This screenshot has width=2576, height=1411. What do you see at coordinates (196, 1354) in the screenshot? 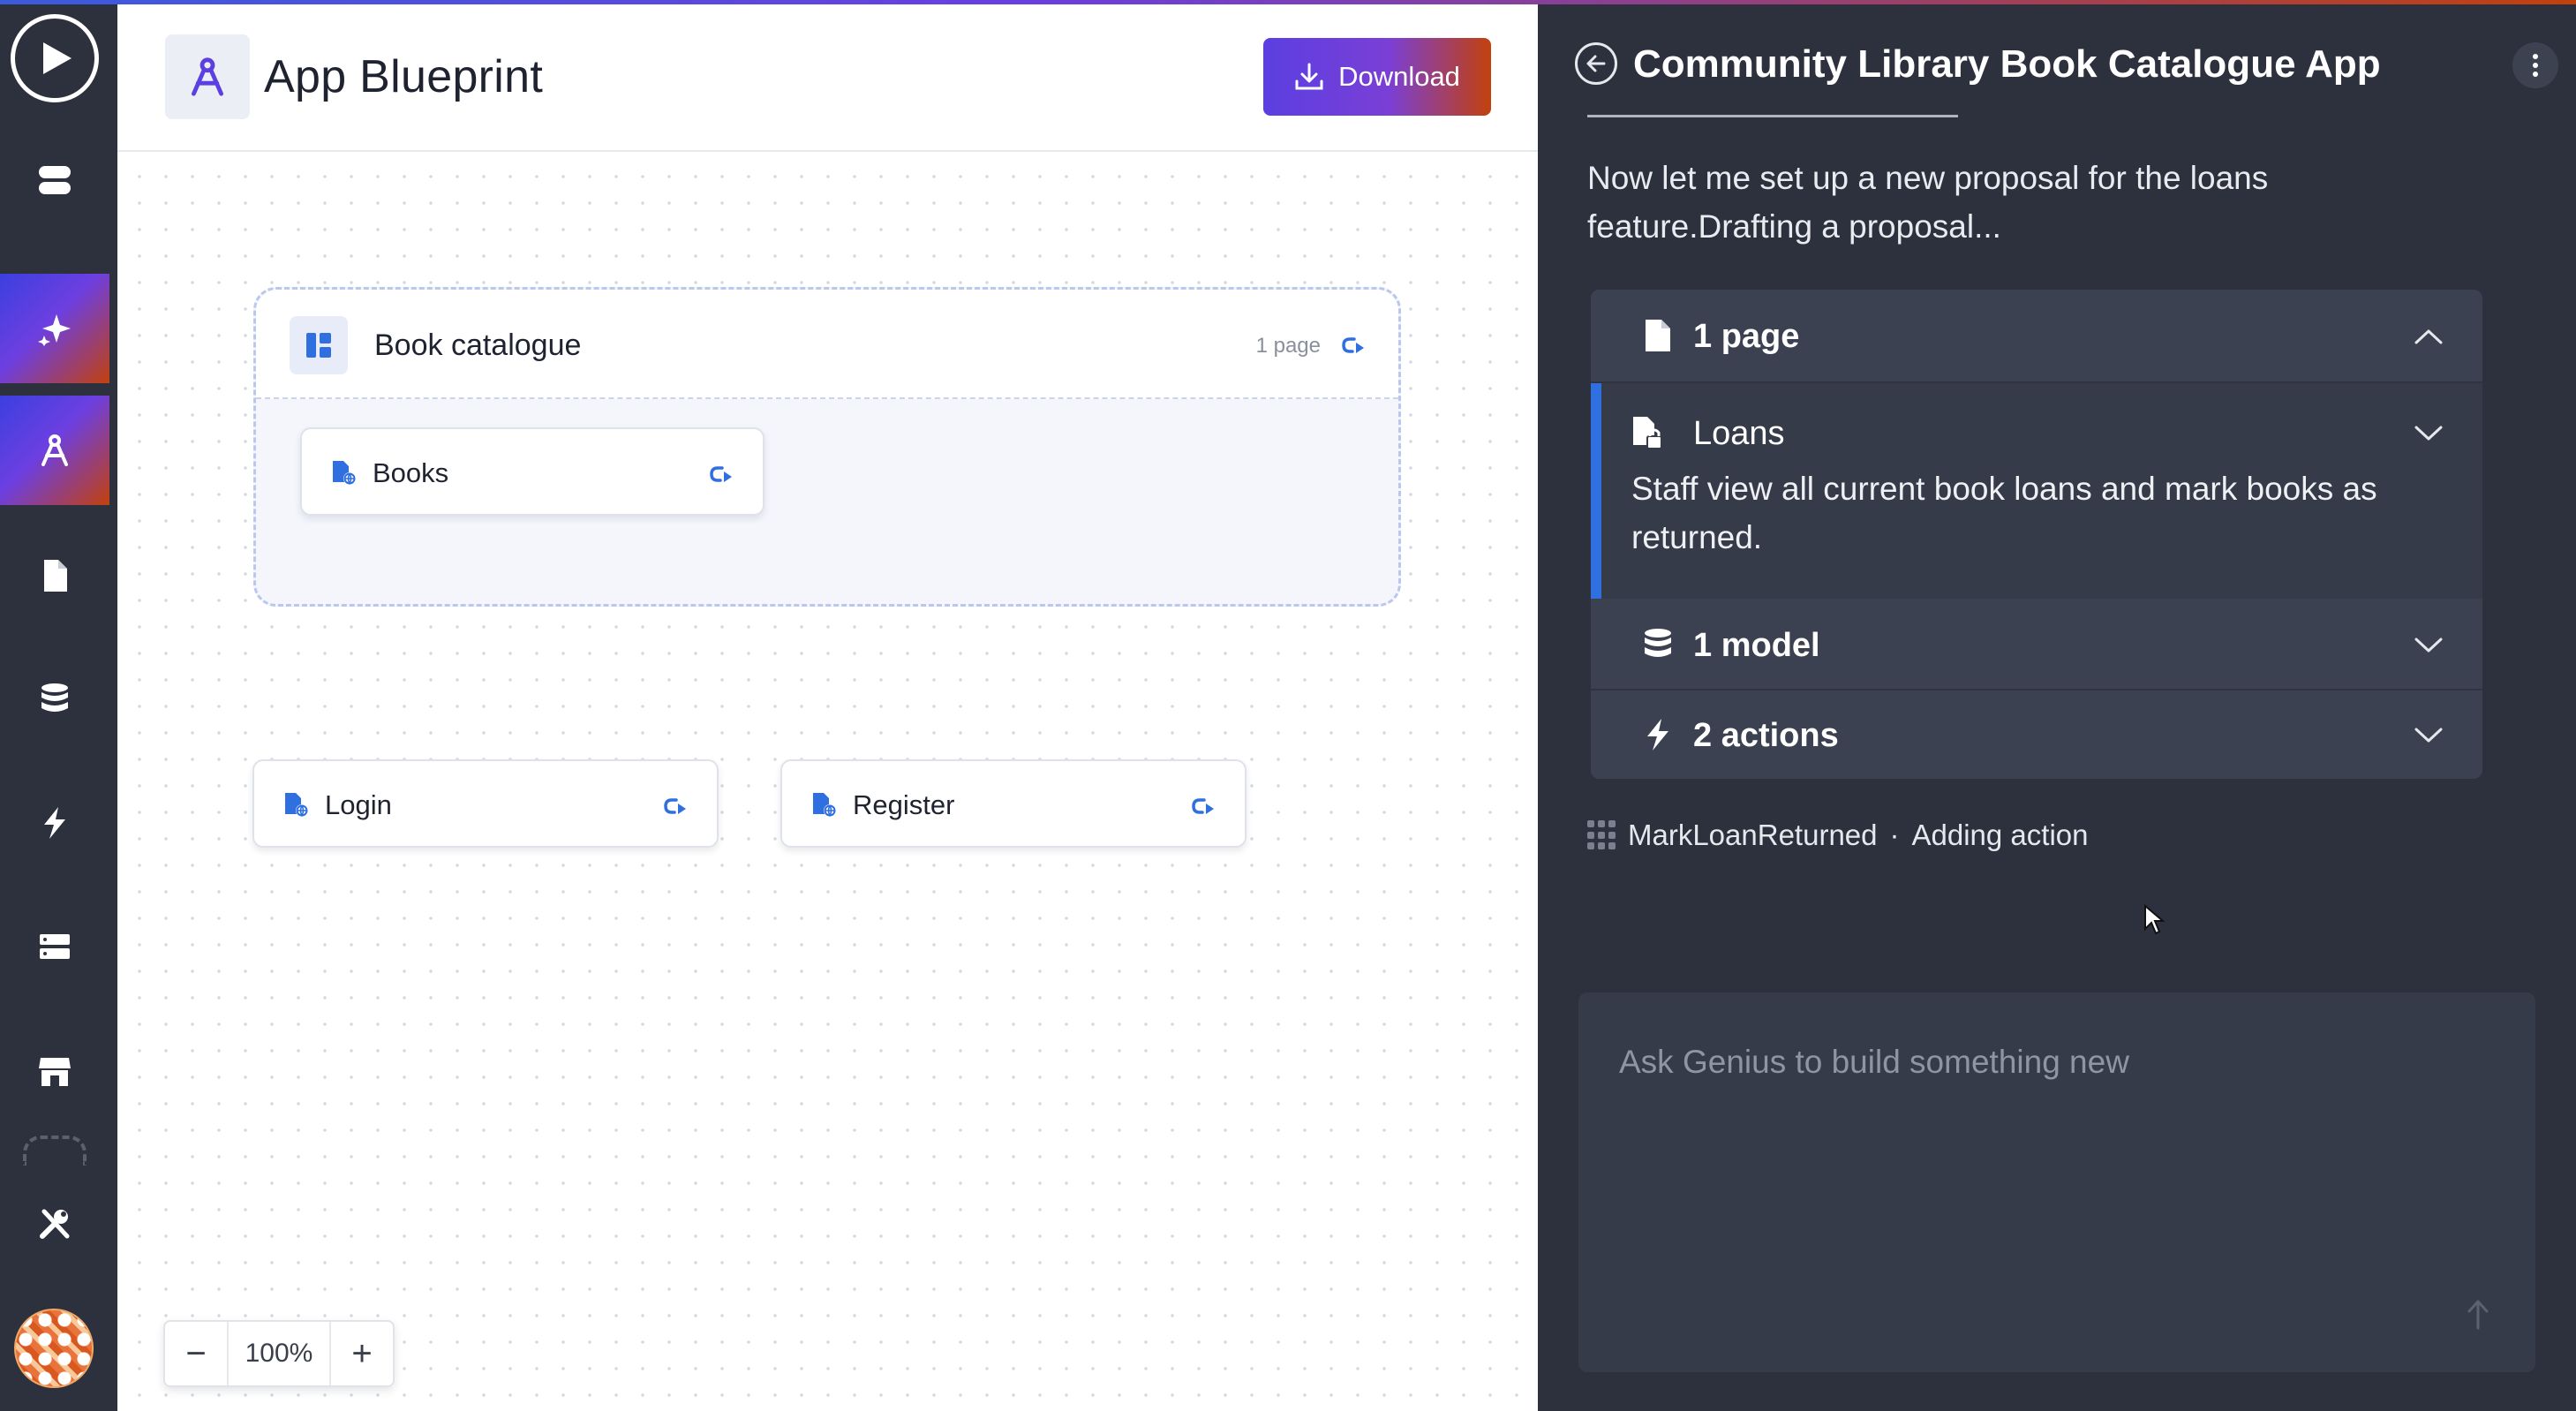
I see `zoom-out-button: −` at bounding box center [196, 1354].